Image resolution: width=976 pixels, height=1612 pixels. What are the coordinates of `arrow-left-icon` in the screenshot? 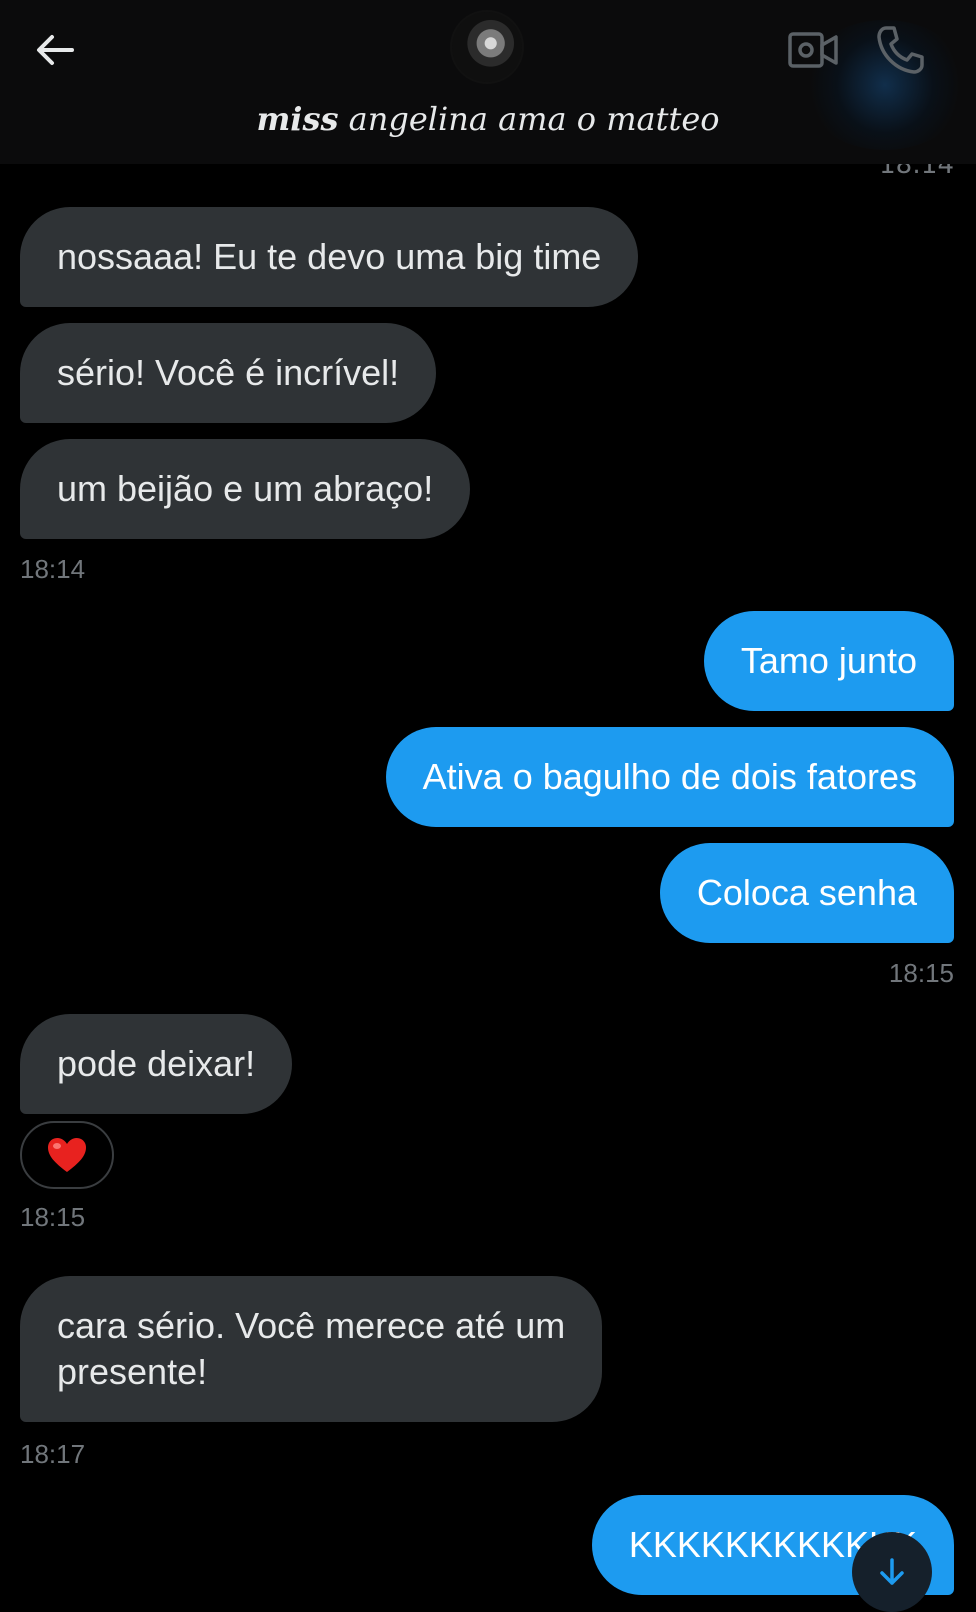 It's located at (55, 51).